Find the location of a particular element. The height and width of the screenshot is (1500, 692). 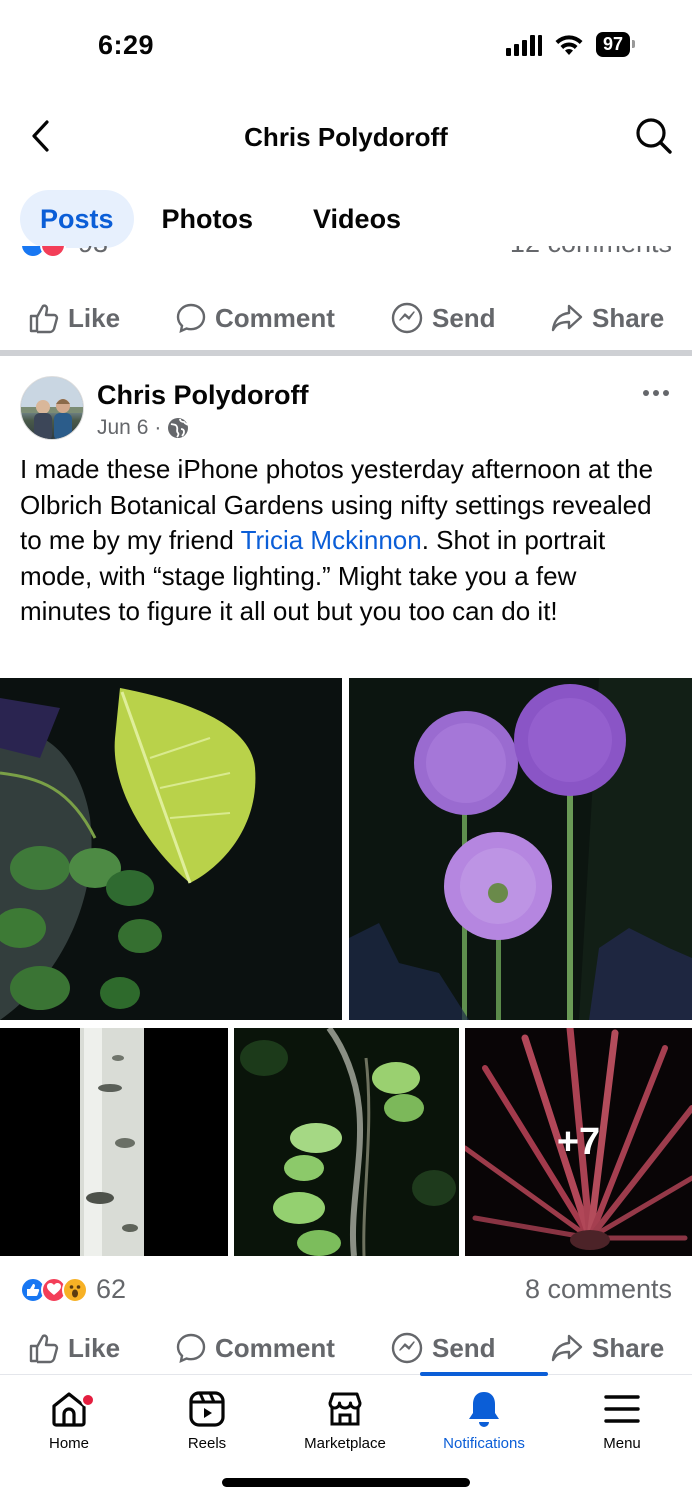

avatar is located at coordinates (52, 408).